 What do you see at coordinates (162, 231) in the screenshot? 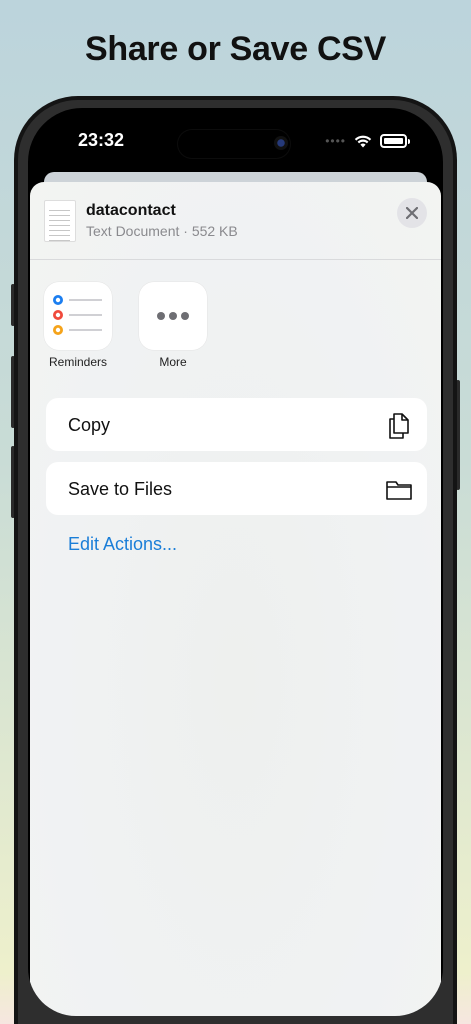
I see `file-meta: Text Document · 552 KB` at bounding box center [162, 231].